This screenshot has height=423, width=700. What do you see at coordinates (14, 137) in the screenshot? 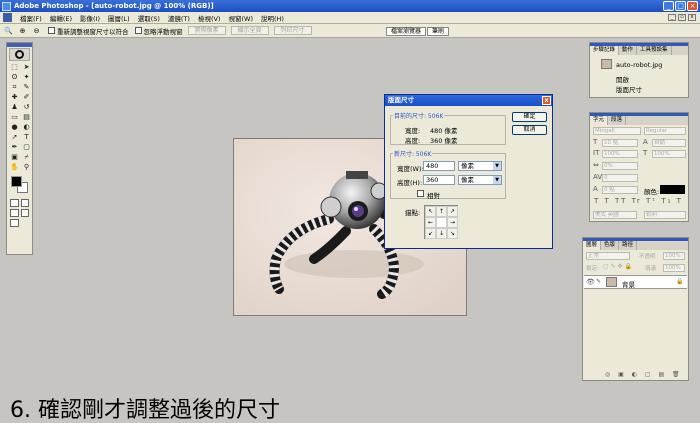
I see `path-selection-tool-icon: ➚` at bounding box center [14, 137].